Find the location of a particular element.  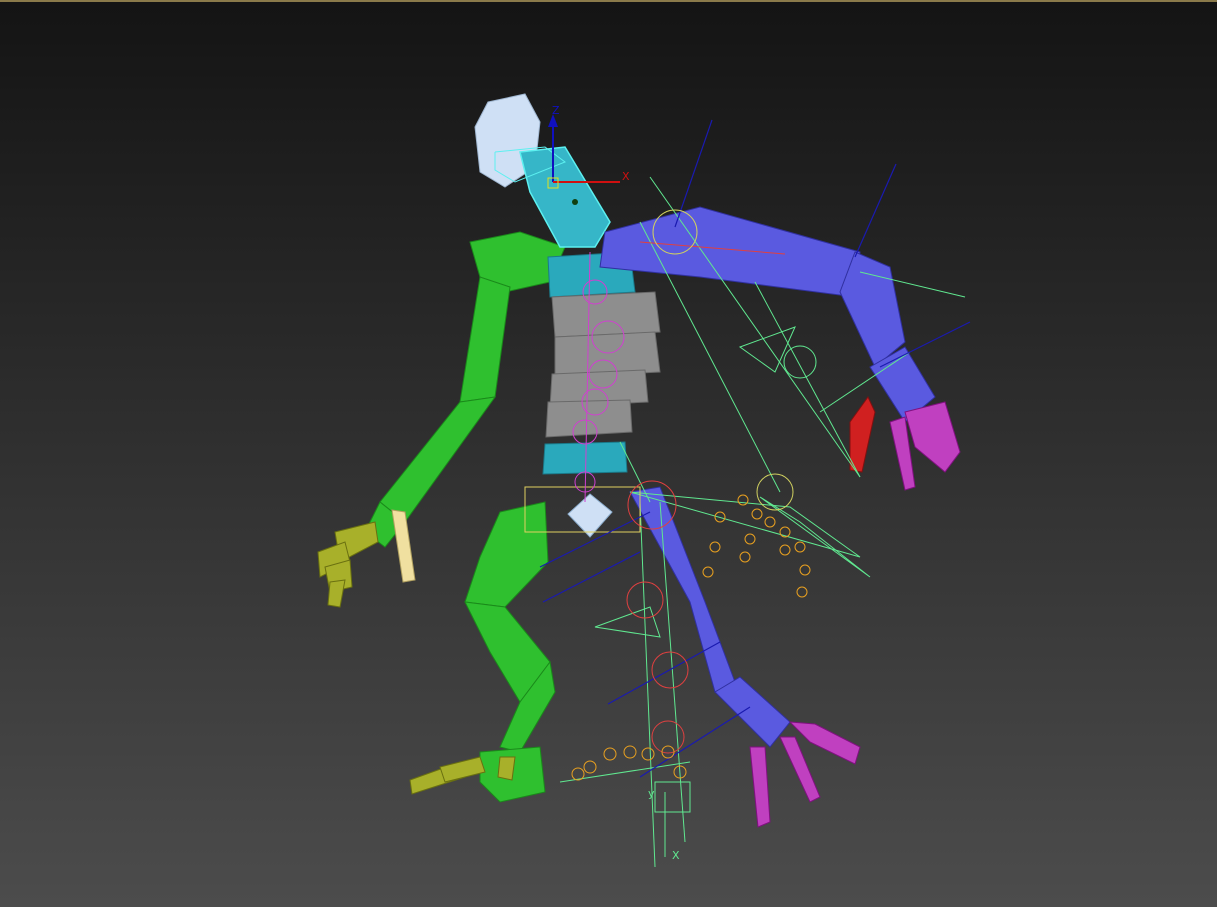

gizmo-x-label: X is located at coordinates (626, 176).